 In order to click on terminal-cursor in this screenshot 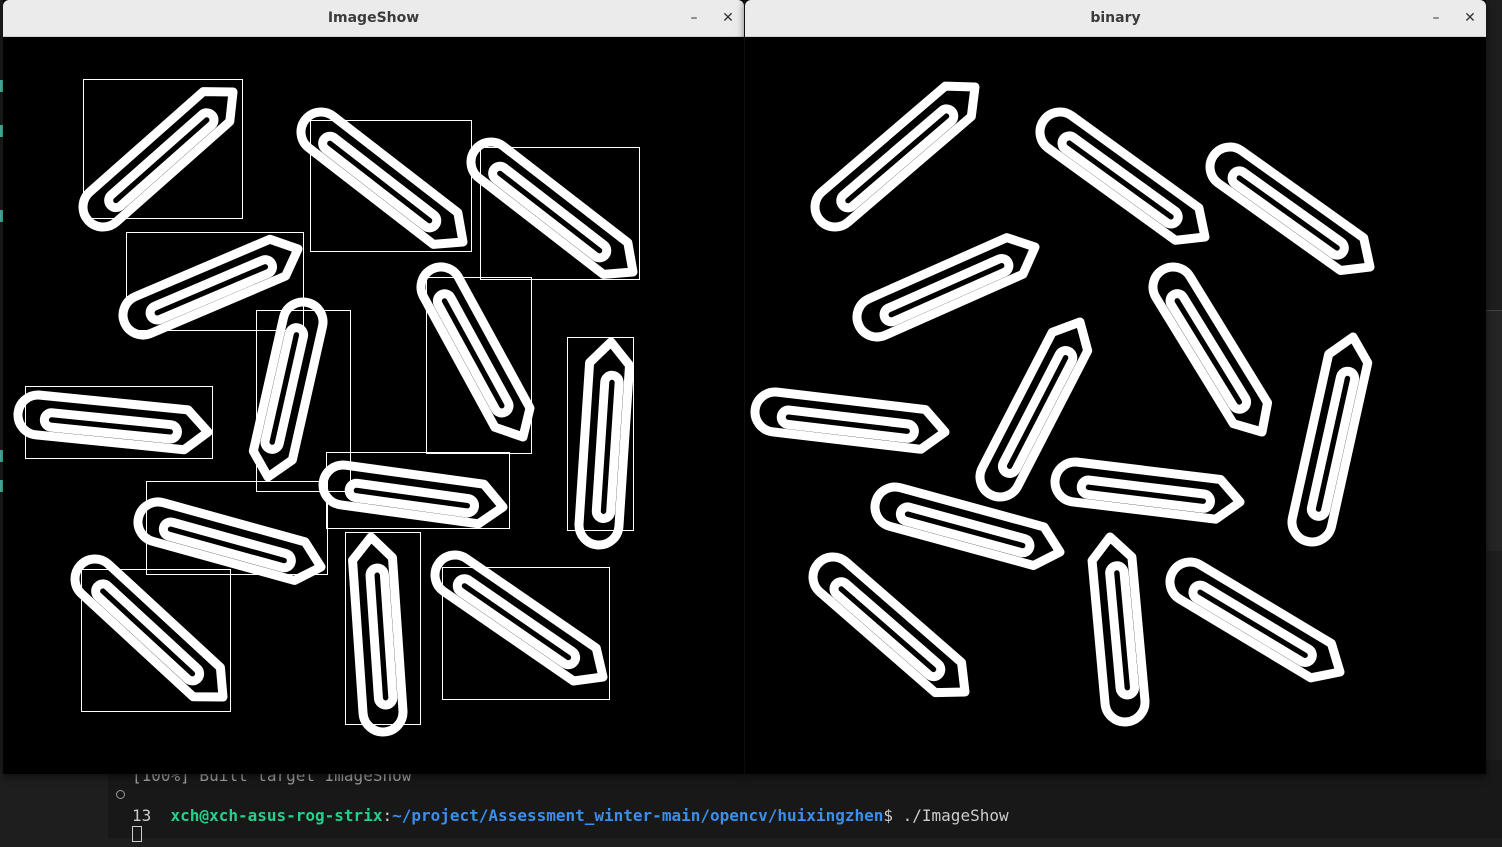, I will do `click(137, 834)`.